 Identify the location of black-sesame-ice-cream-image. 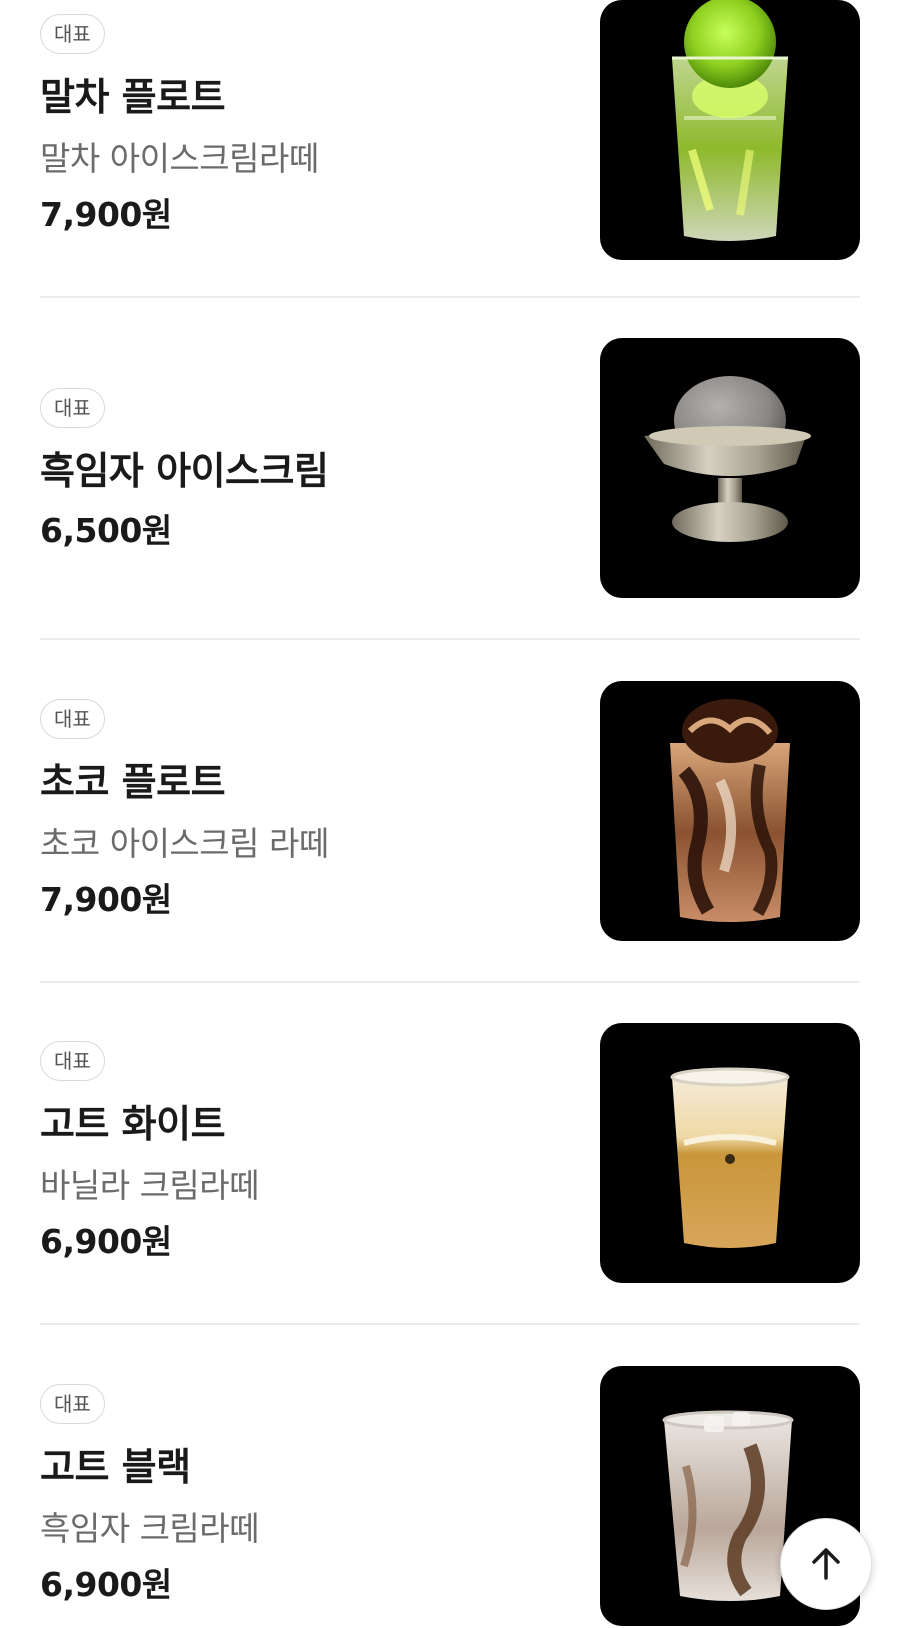
(727, 459).